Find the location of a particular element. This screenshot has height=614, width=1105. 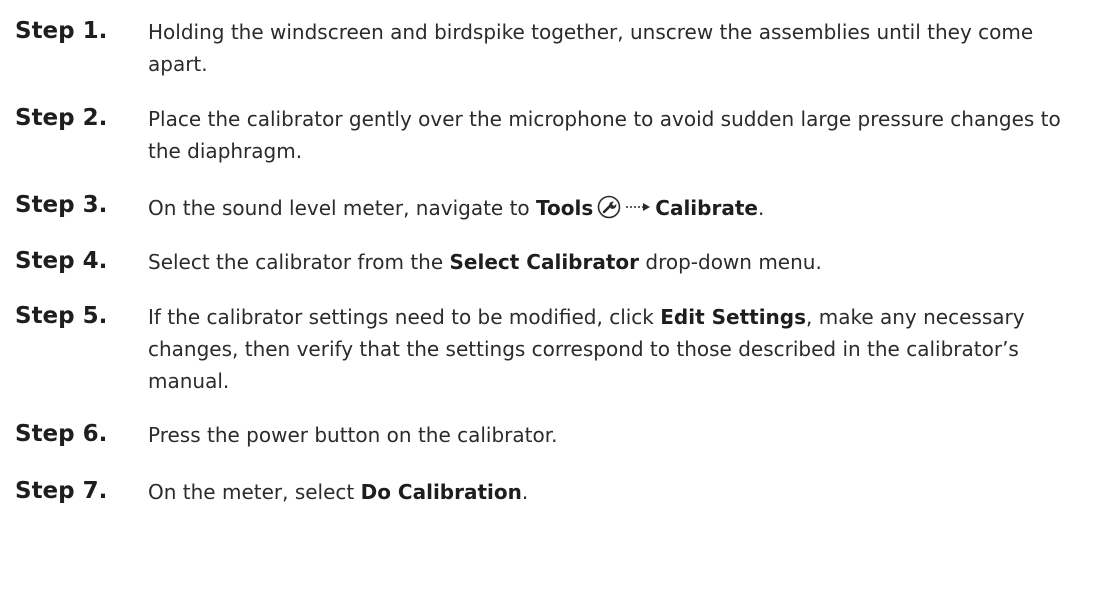

dotted-arrow-icon is located at coordinates (638, 200).